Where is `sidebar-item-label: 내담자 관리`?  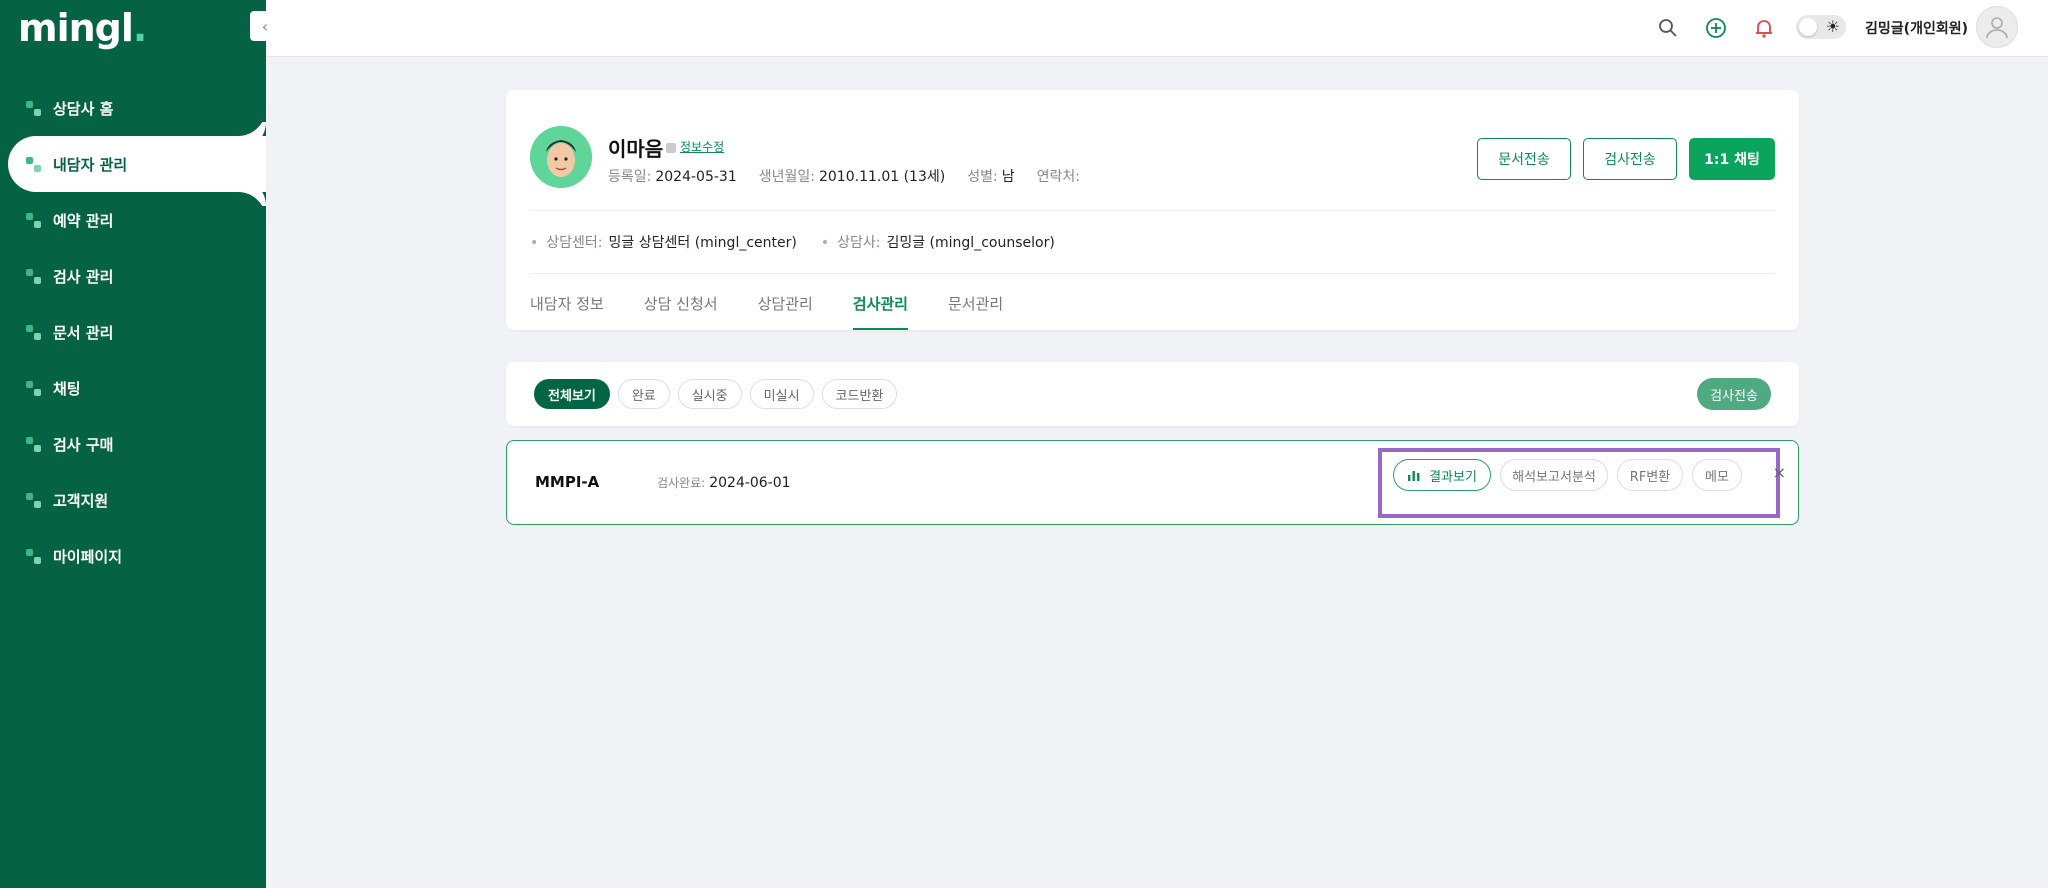 sidebar-item-label: 내담자 관리 is located at coordinates (90, 164).